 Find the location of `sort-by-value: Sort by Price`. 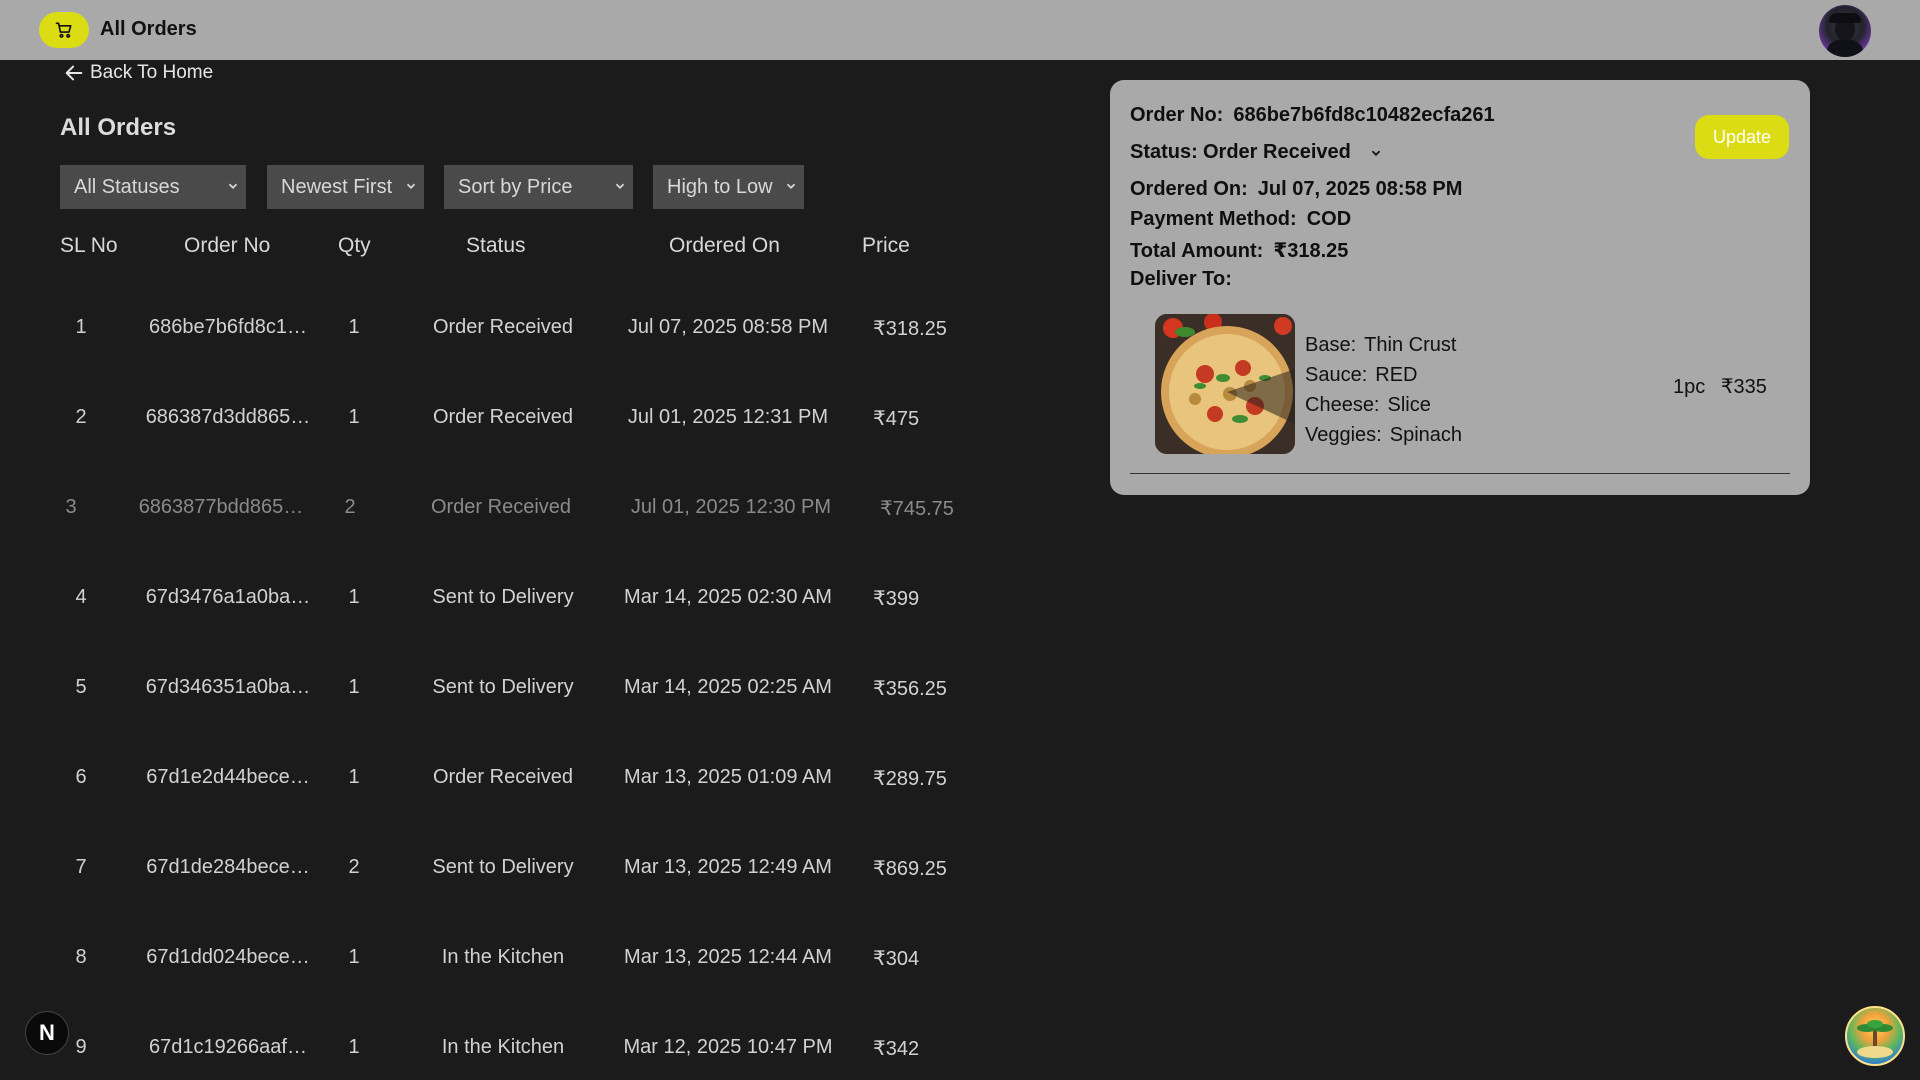

sort-by-value: Sort by Price is located at coordinates (515, 186).